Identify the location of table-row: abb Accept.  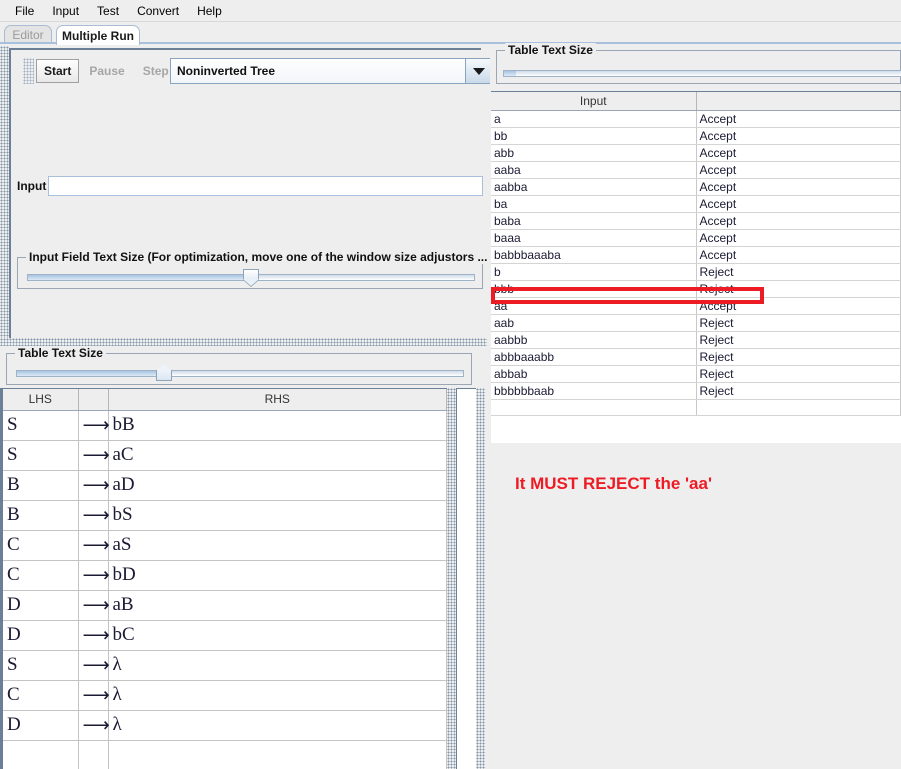
(696, 153).